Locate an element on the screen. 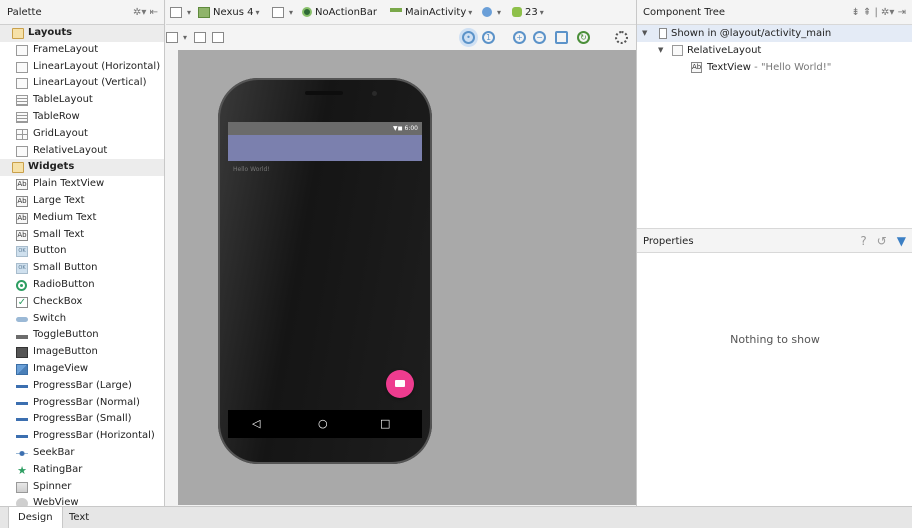  device-screen: ▼◼ 6:00 Hello World! ◁ ○ □ is located at coordinates (325, 280).